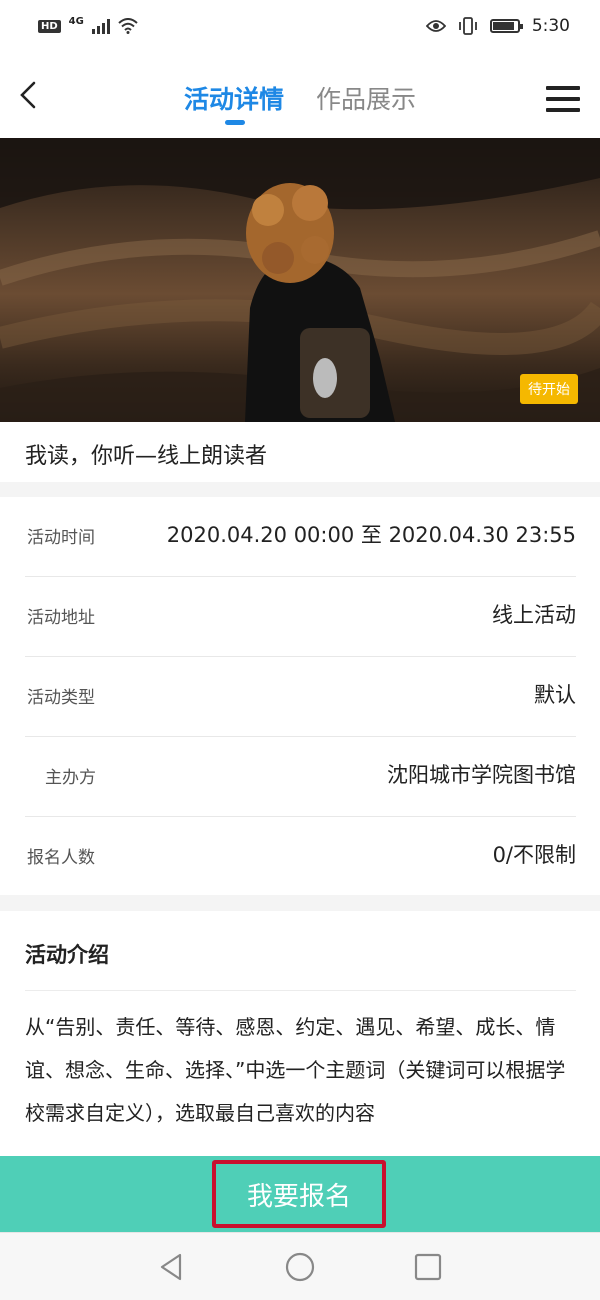 This screenshot has height=1300, width=600. What do you see at coordinates (467, 26) in the screenshot?
I see `vibrate-icon` at bounding box center [467, 26].